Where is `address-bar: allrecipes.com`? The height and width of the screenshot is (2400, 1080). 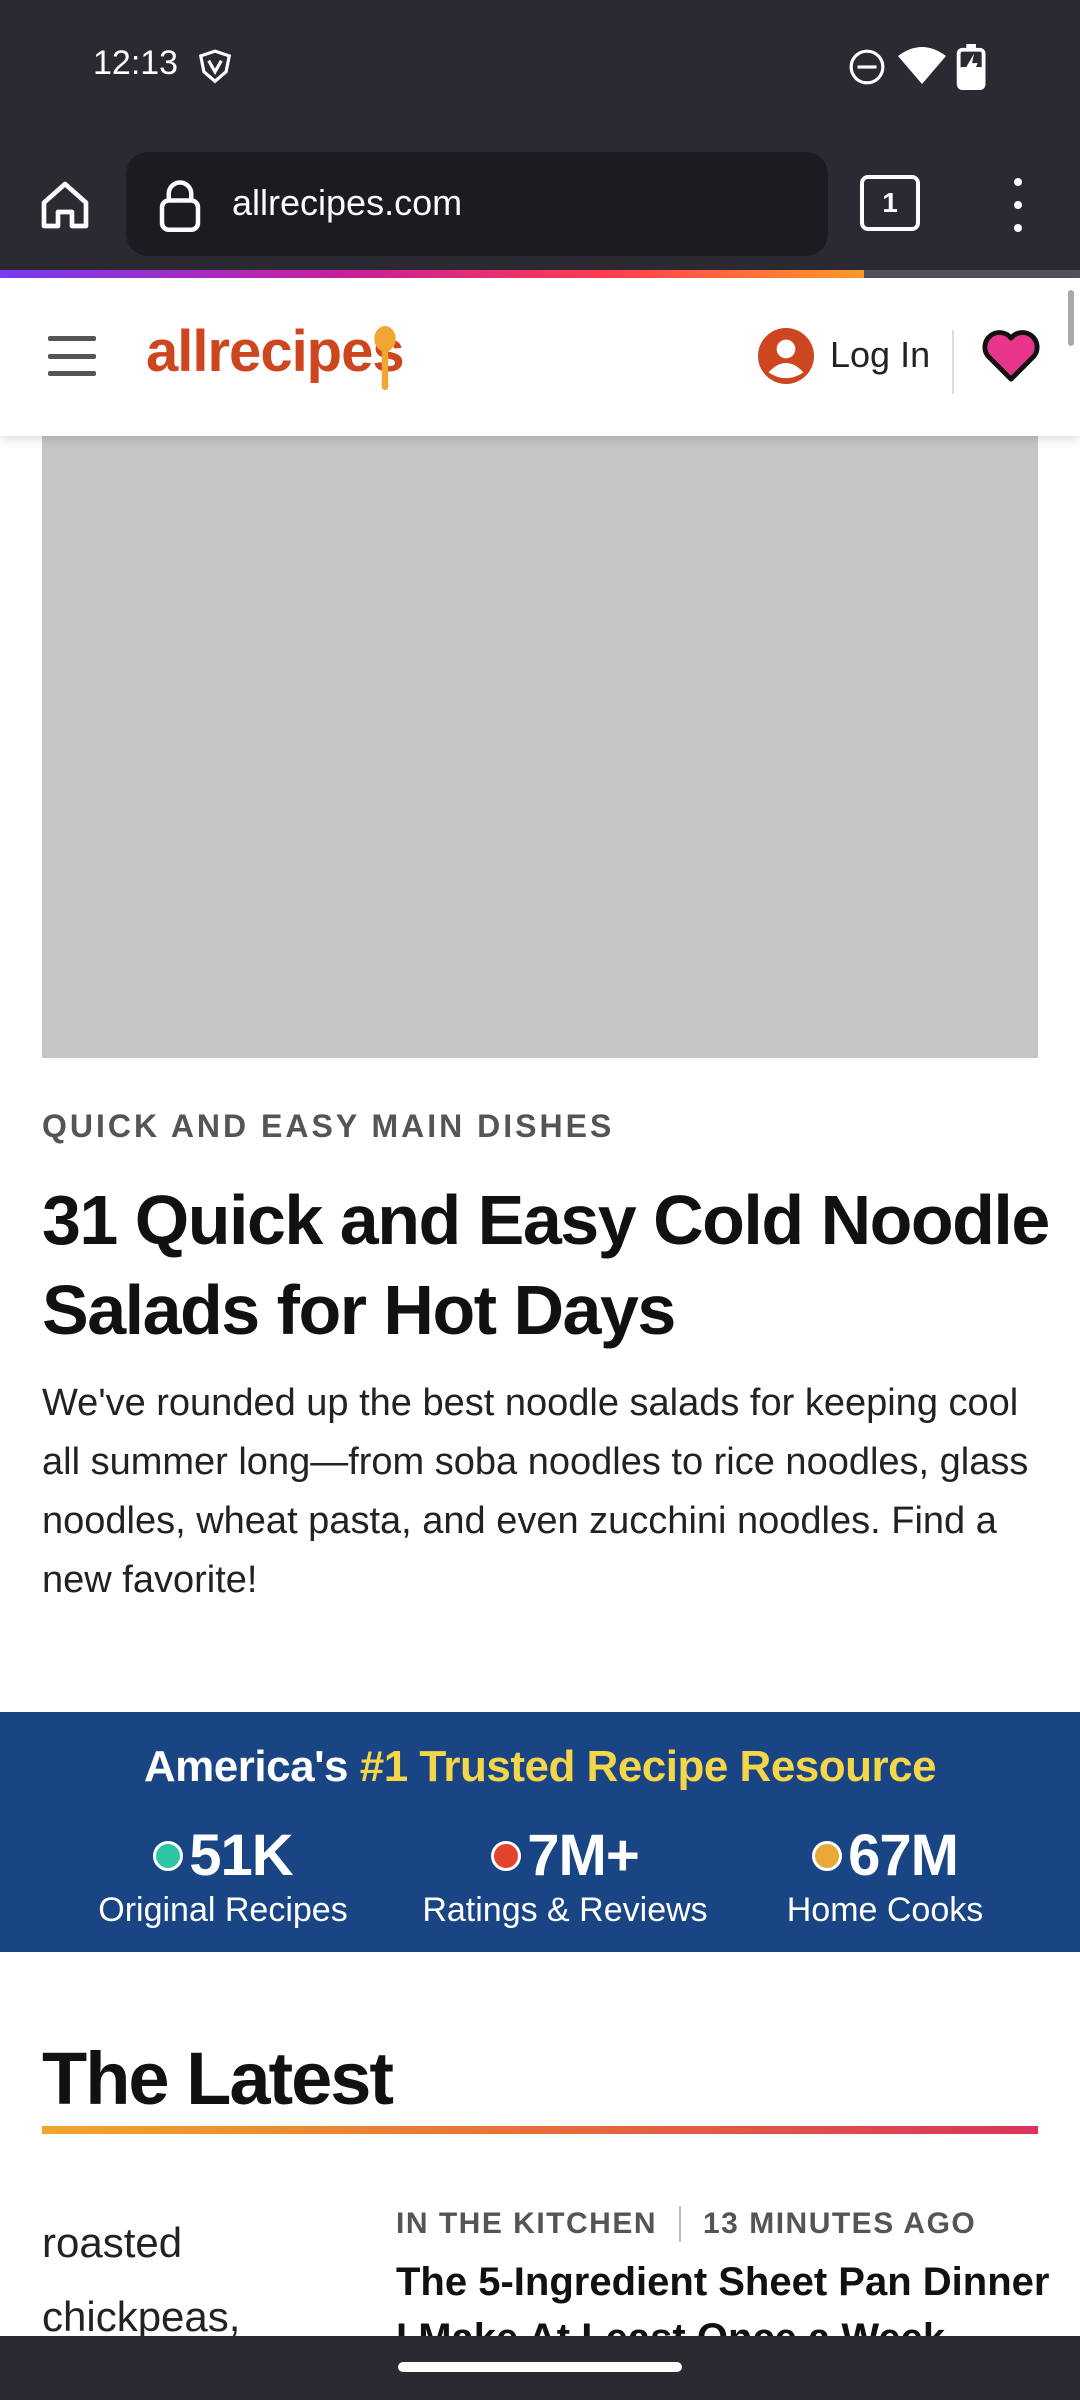 address-bar: allrecipes.com is located at coordinates (477, 204).